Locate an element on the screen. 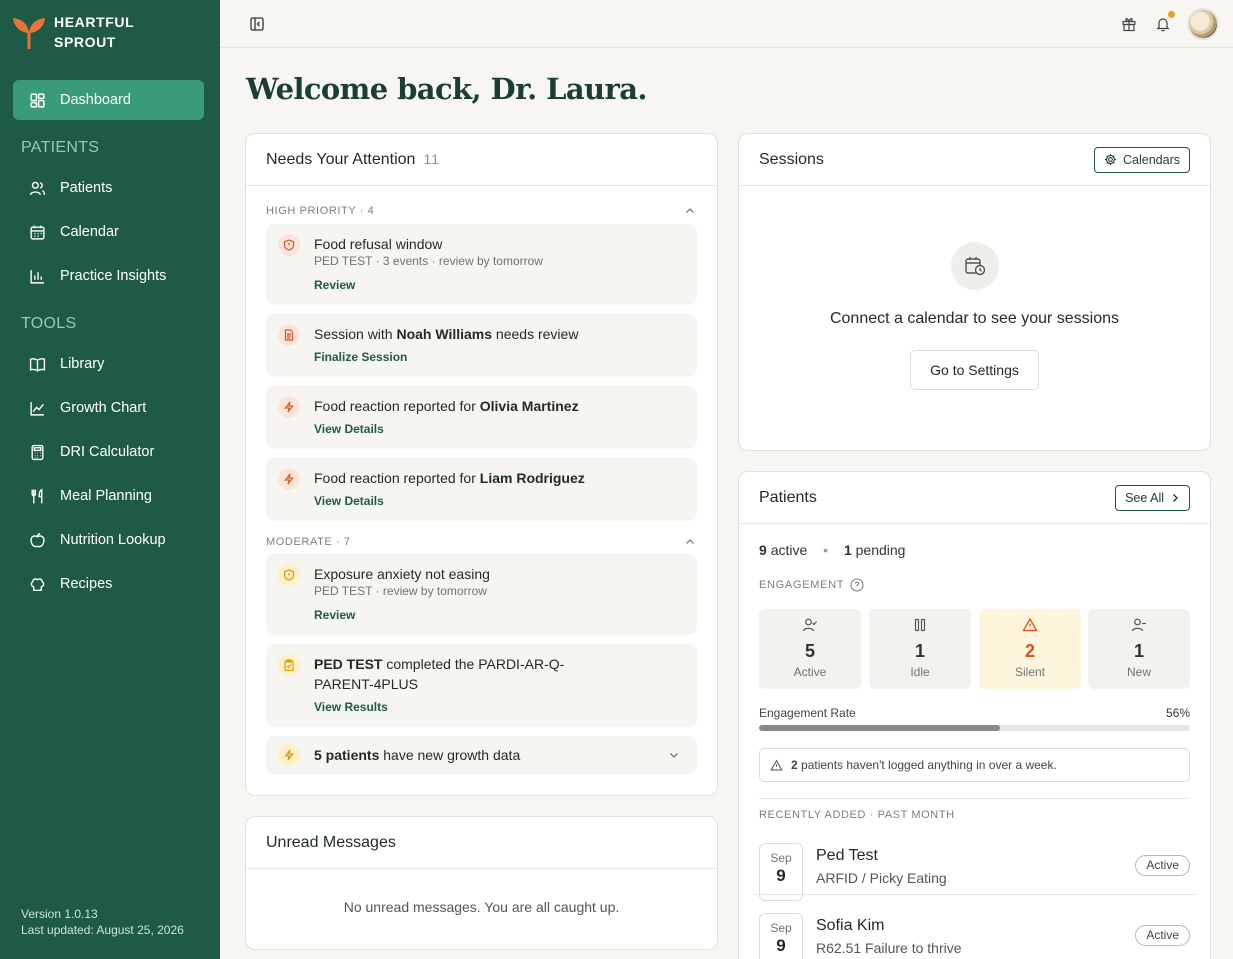 The width and height of the screenshot is (1233, 959). go-to-settings-button: Go to Settings is located at coordinates (974, 370).